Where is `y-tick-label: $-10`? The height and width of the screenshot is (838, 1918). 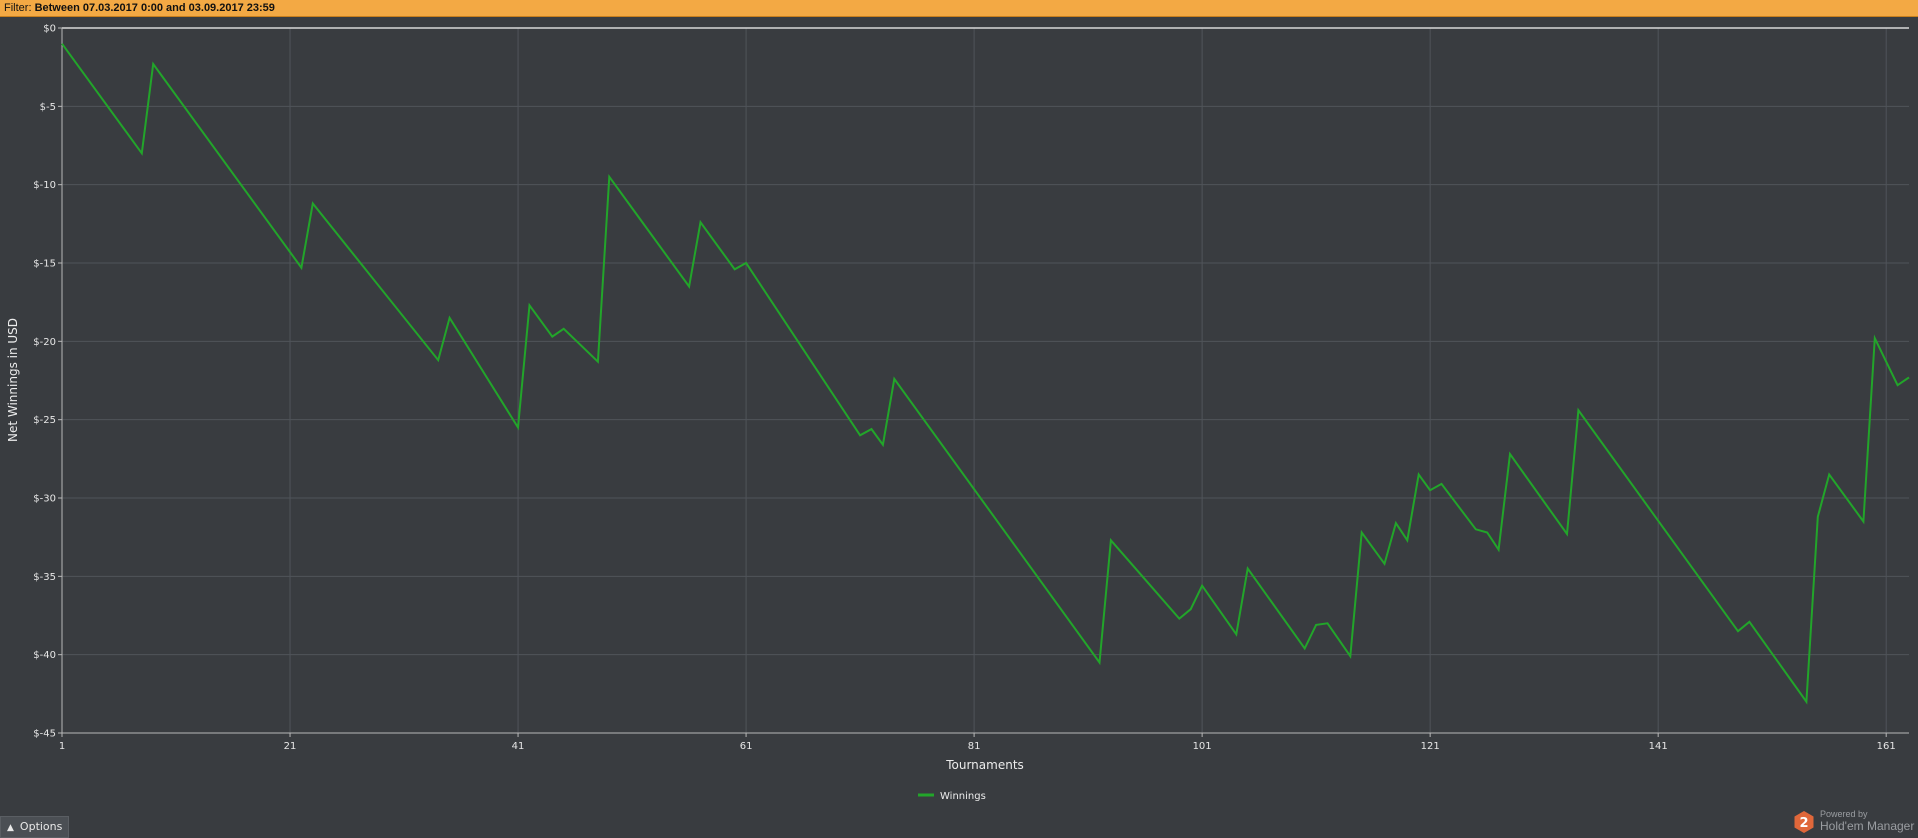
y-tick-label: $-10 is located at coordinates (44, 185).